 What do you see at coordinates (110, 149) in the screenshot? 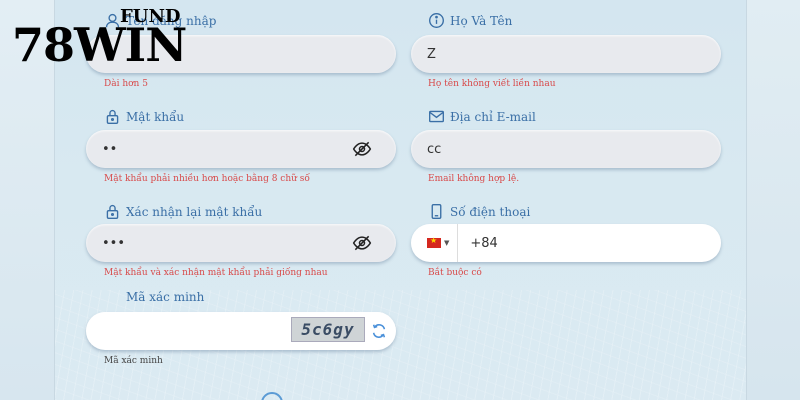
I see `password-value: ••` at bounding box center [110, 149].